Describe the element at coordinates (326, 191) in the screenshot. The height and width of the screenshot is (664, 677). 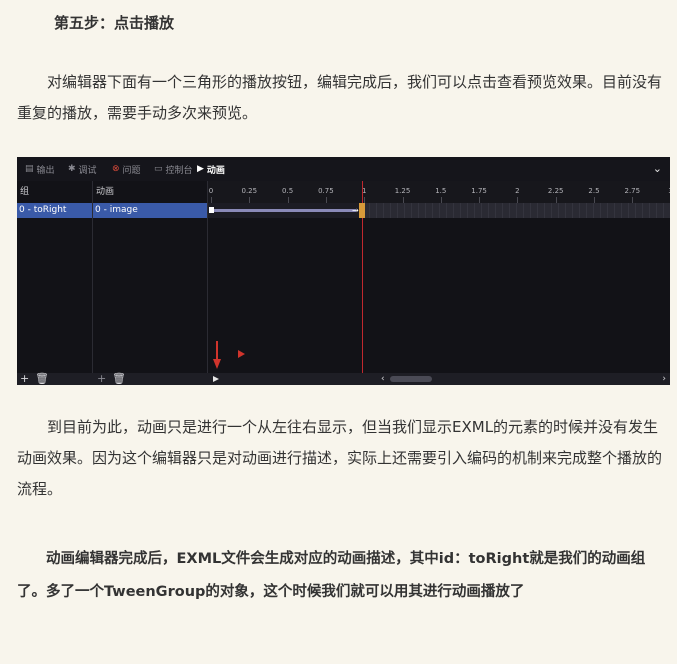
I see `ruler-tick-label: 0.75` at that location.